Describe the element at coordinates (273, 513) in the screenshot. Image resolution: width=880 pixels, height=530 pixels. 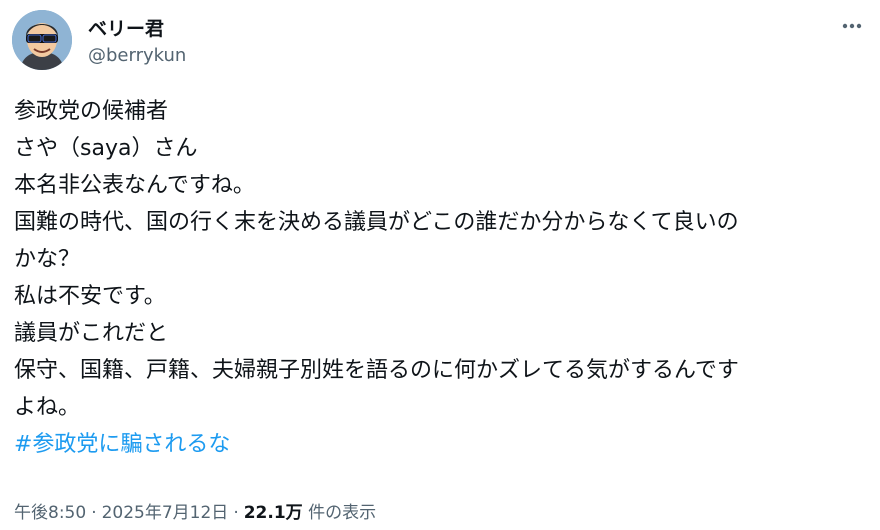
I see `views-count: 22.1万` at that location.